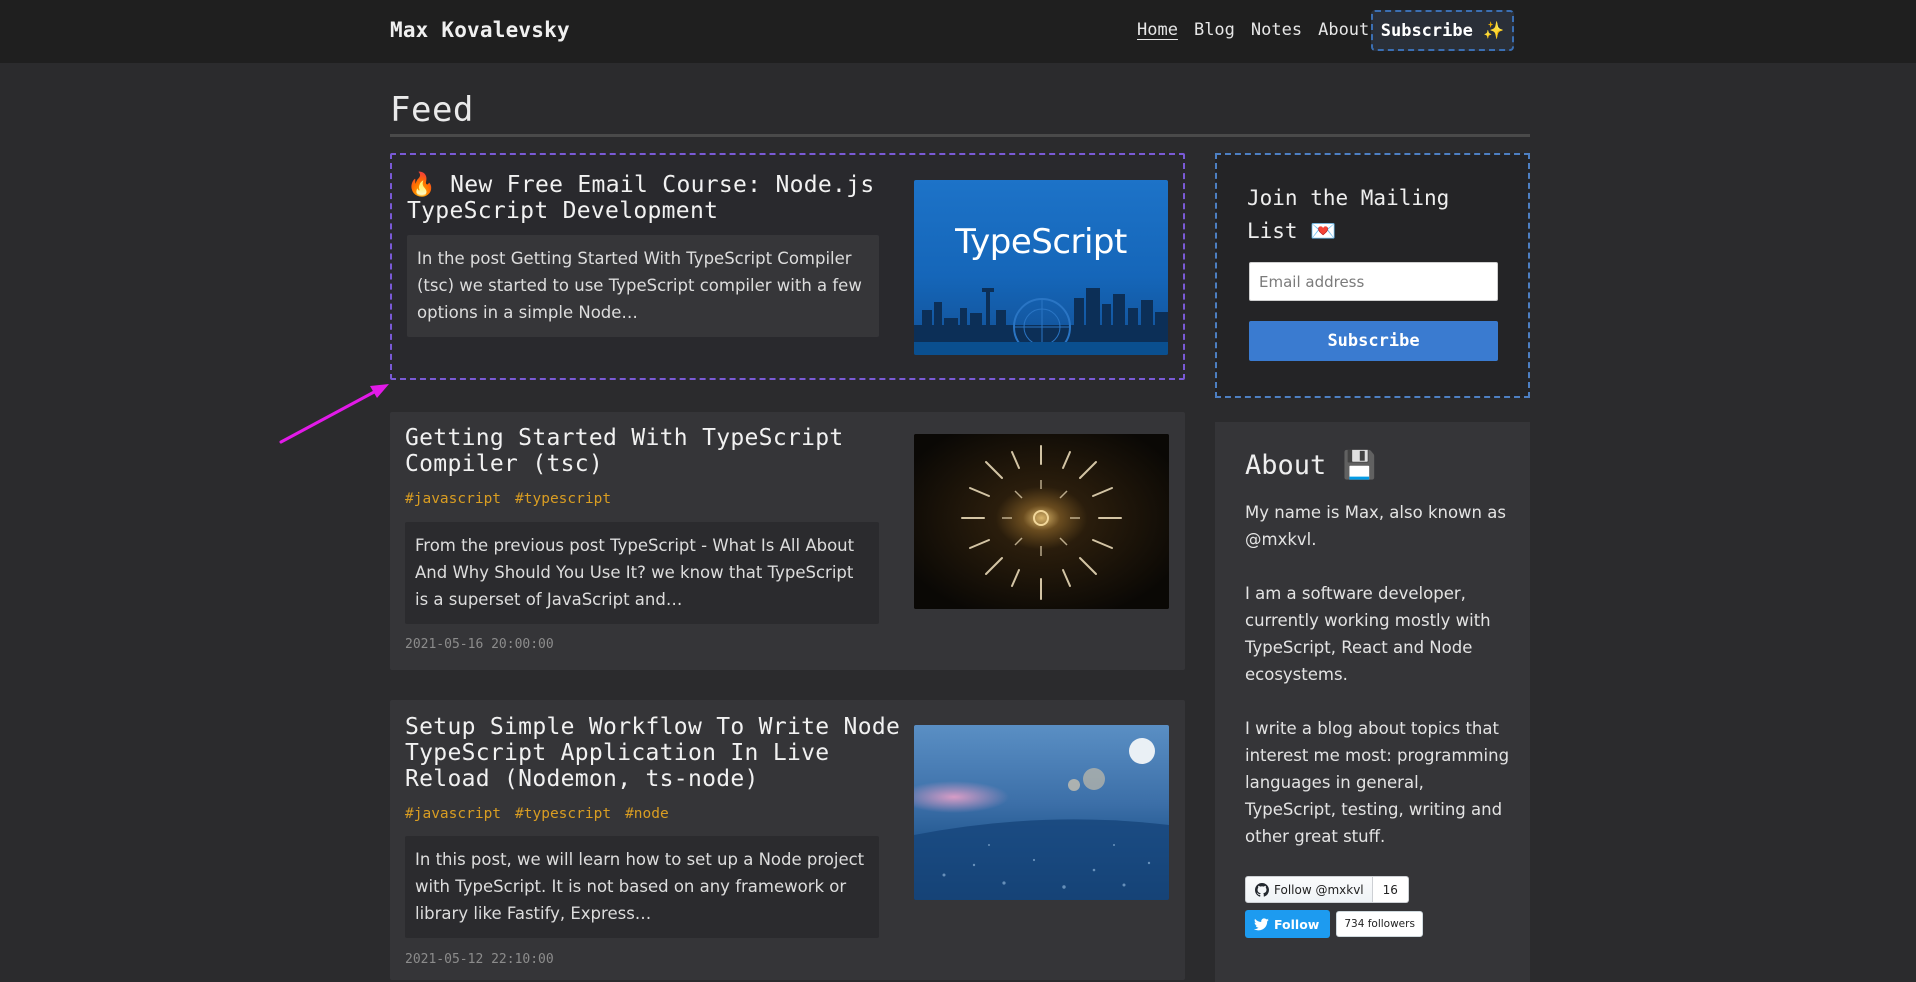  Describe the element at coordinates (1261, 923) in the screenshot. I see `twitter-bird-icon` at that location.